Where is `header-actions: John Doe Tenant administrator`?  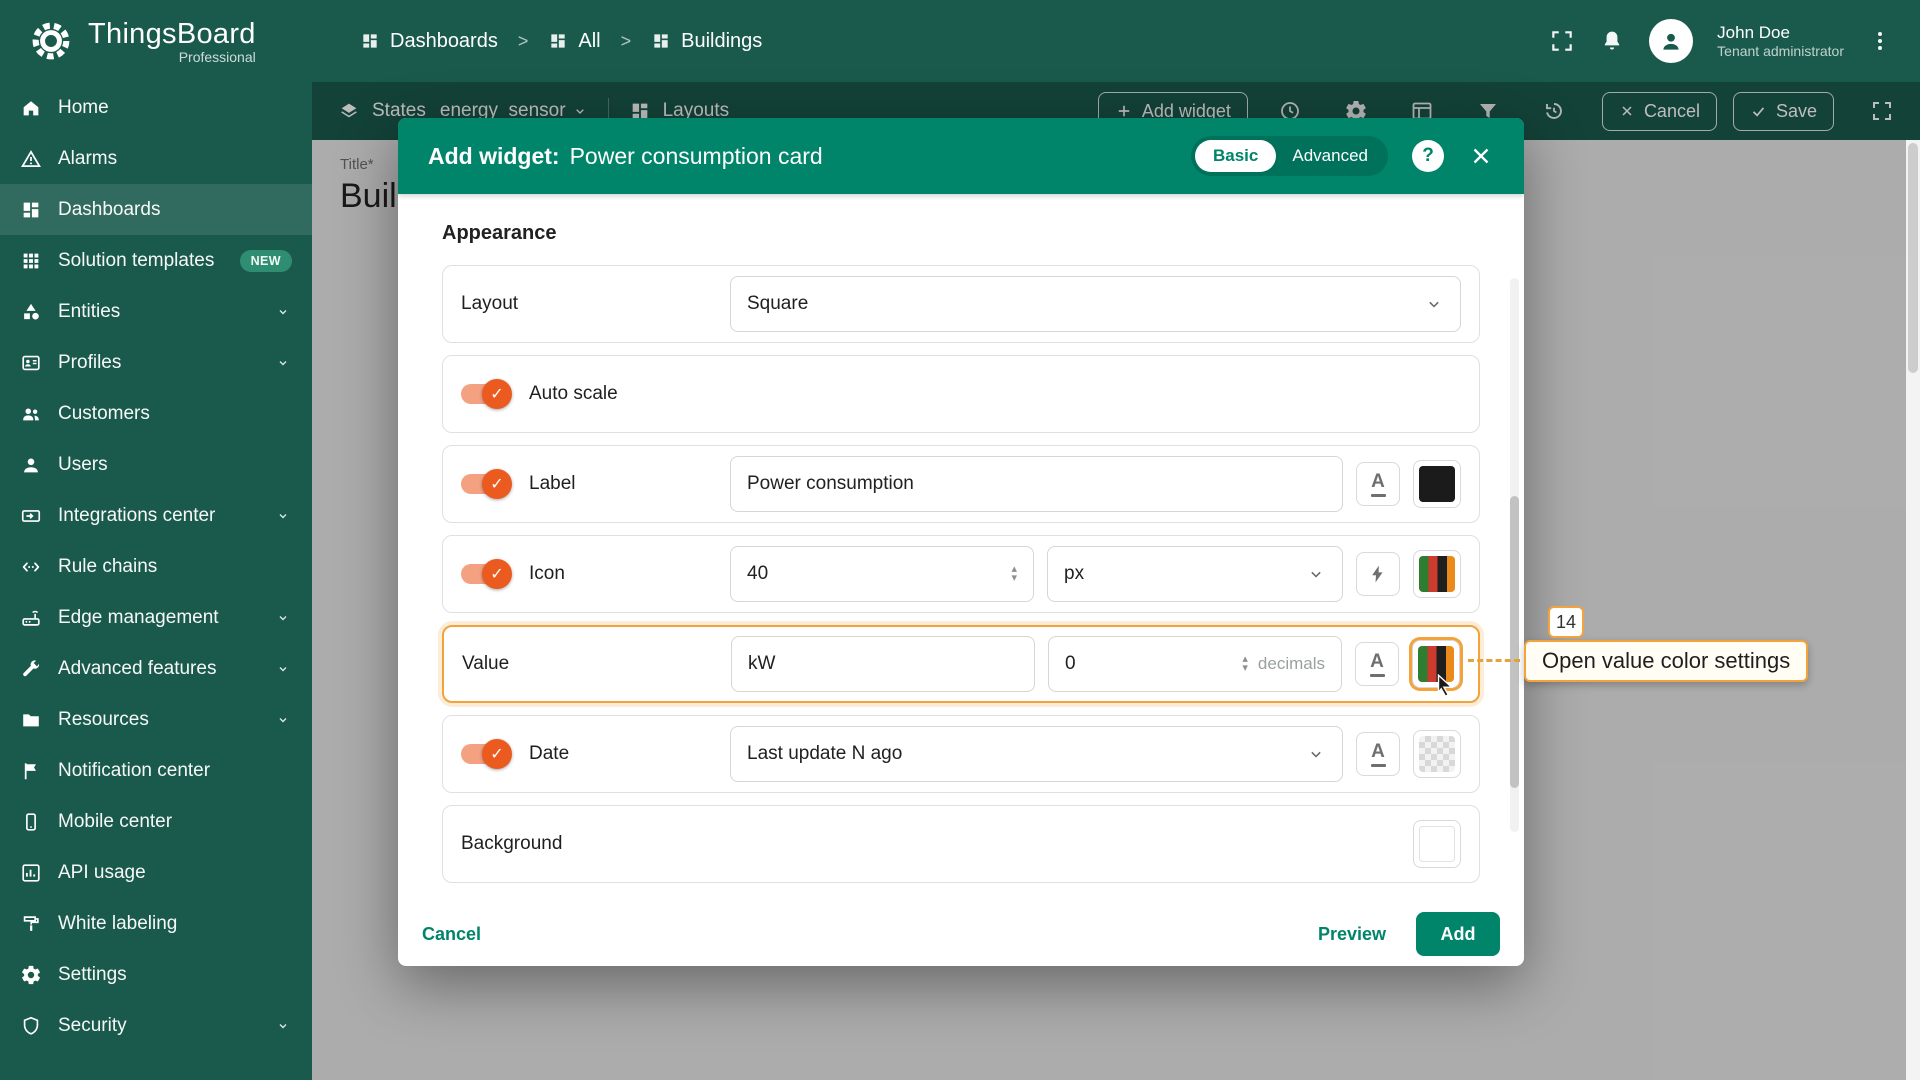 header-actions: John Doe Tenant administrator is located at coordinates (1734, 41).